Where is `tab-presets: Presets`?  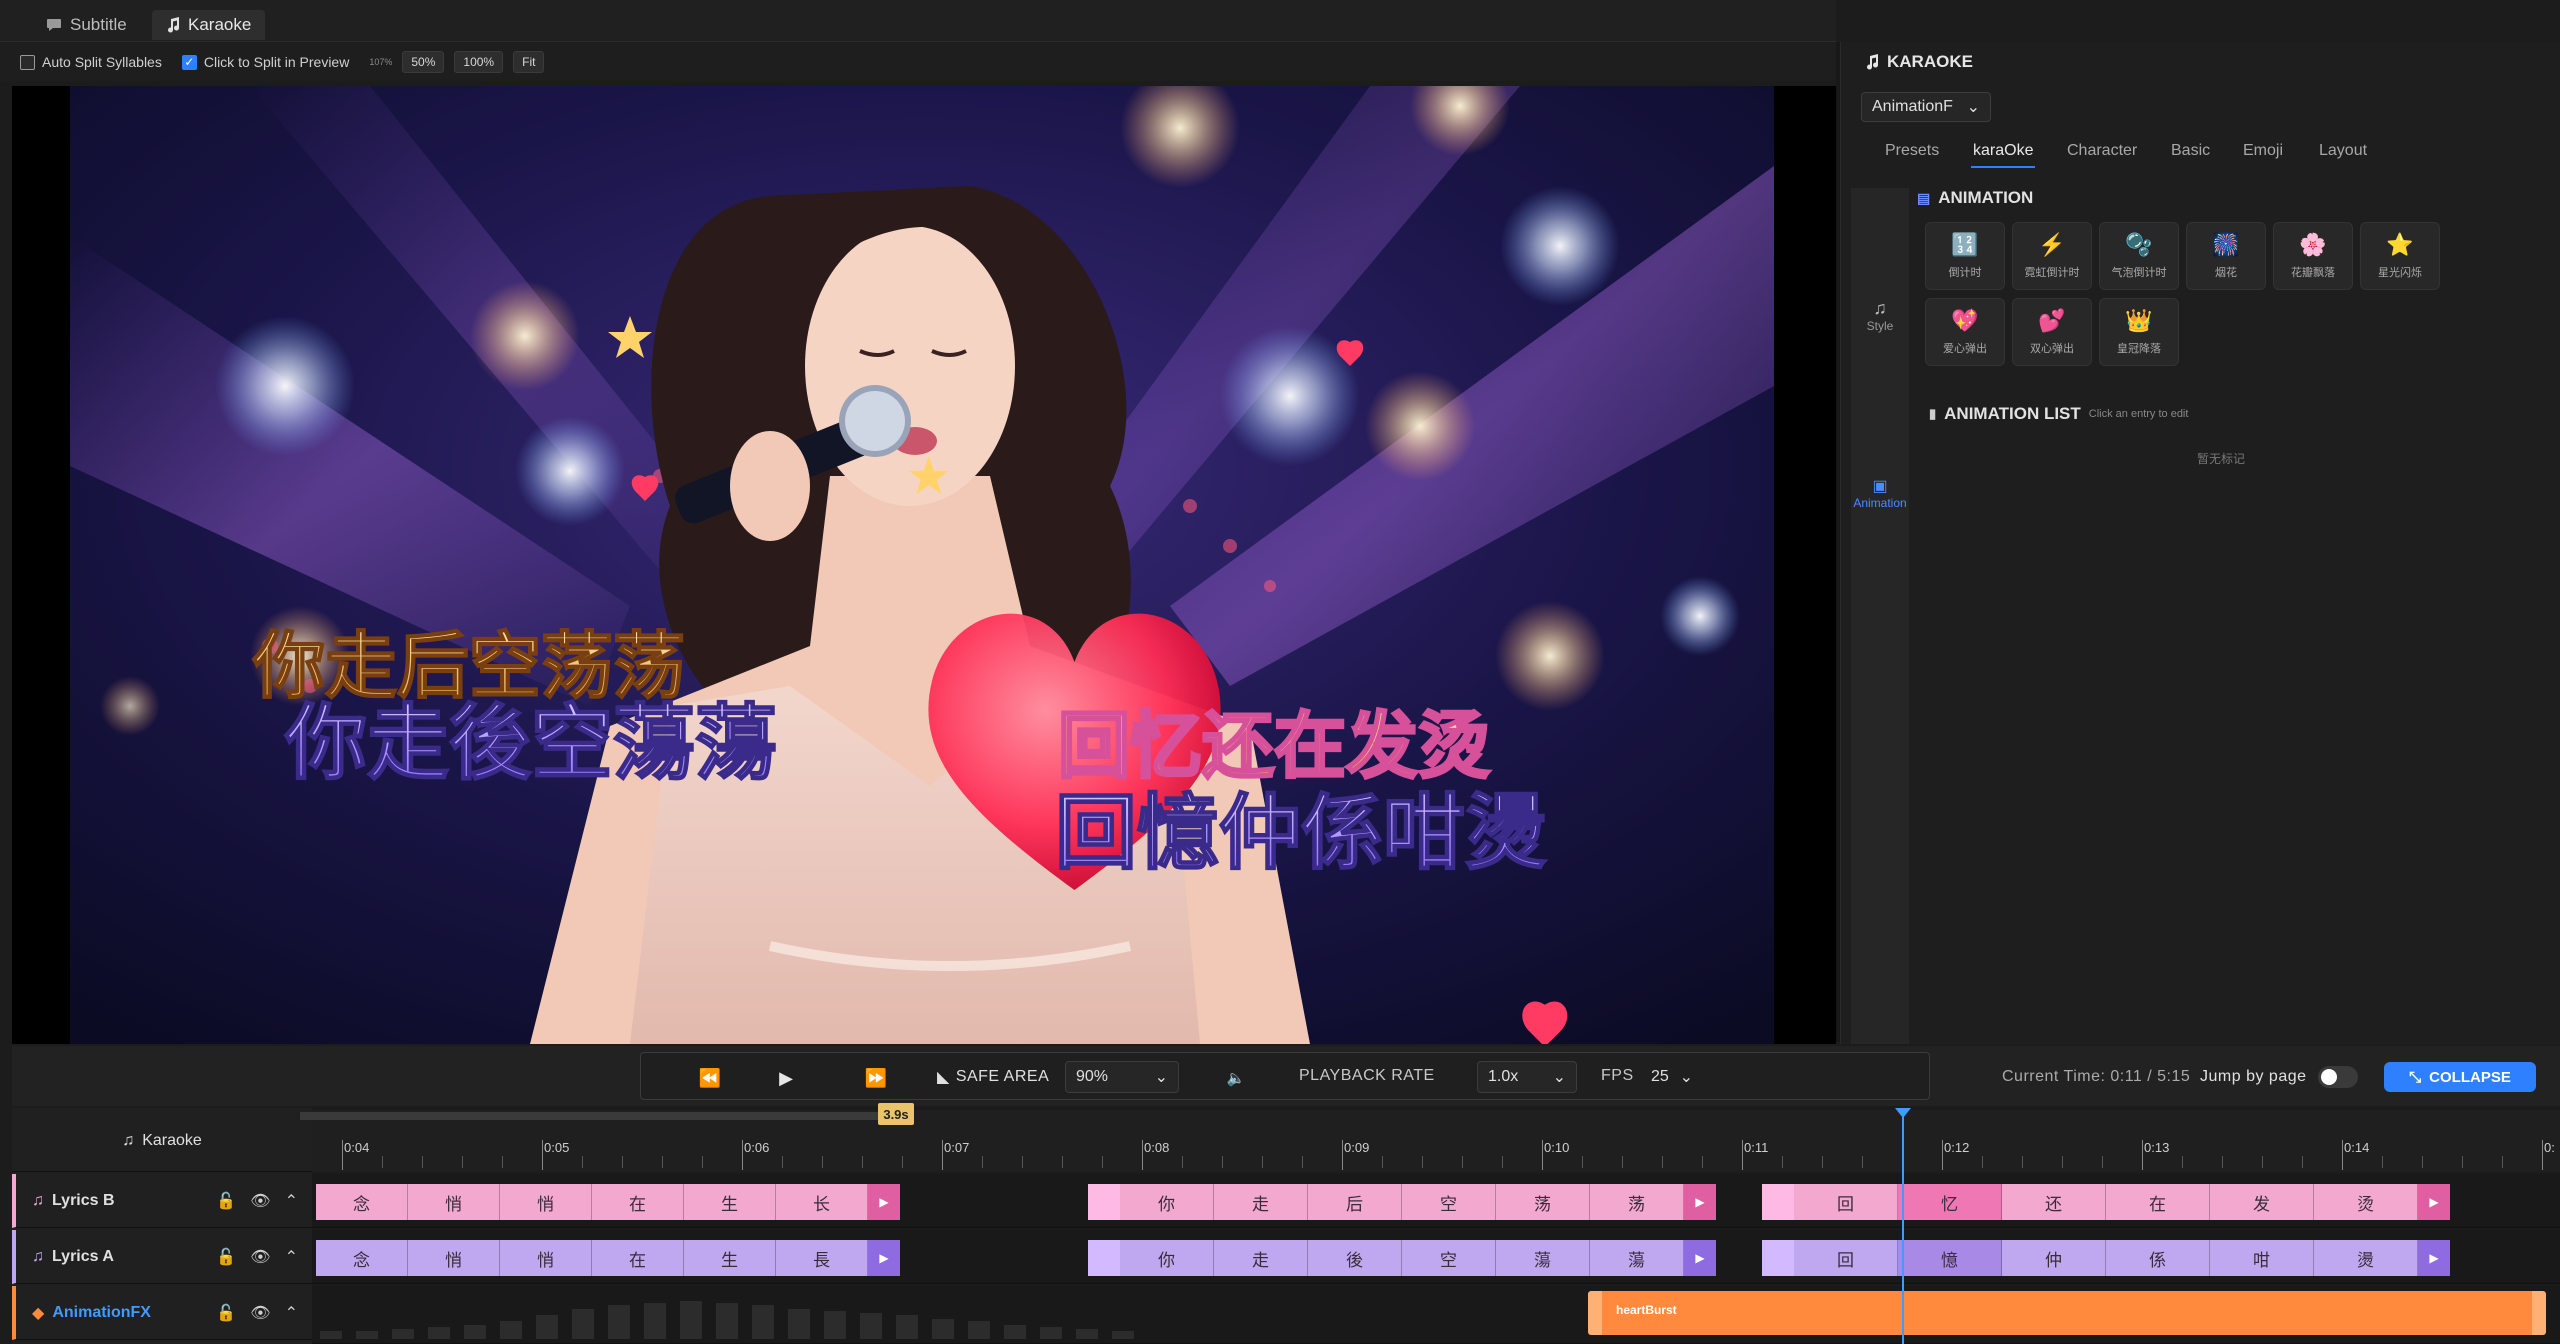 tab-presets: Presets is located at coordinates (1912, 151).